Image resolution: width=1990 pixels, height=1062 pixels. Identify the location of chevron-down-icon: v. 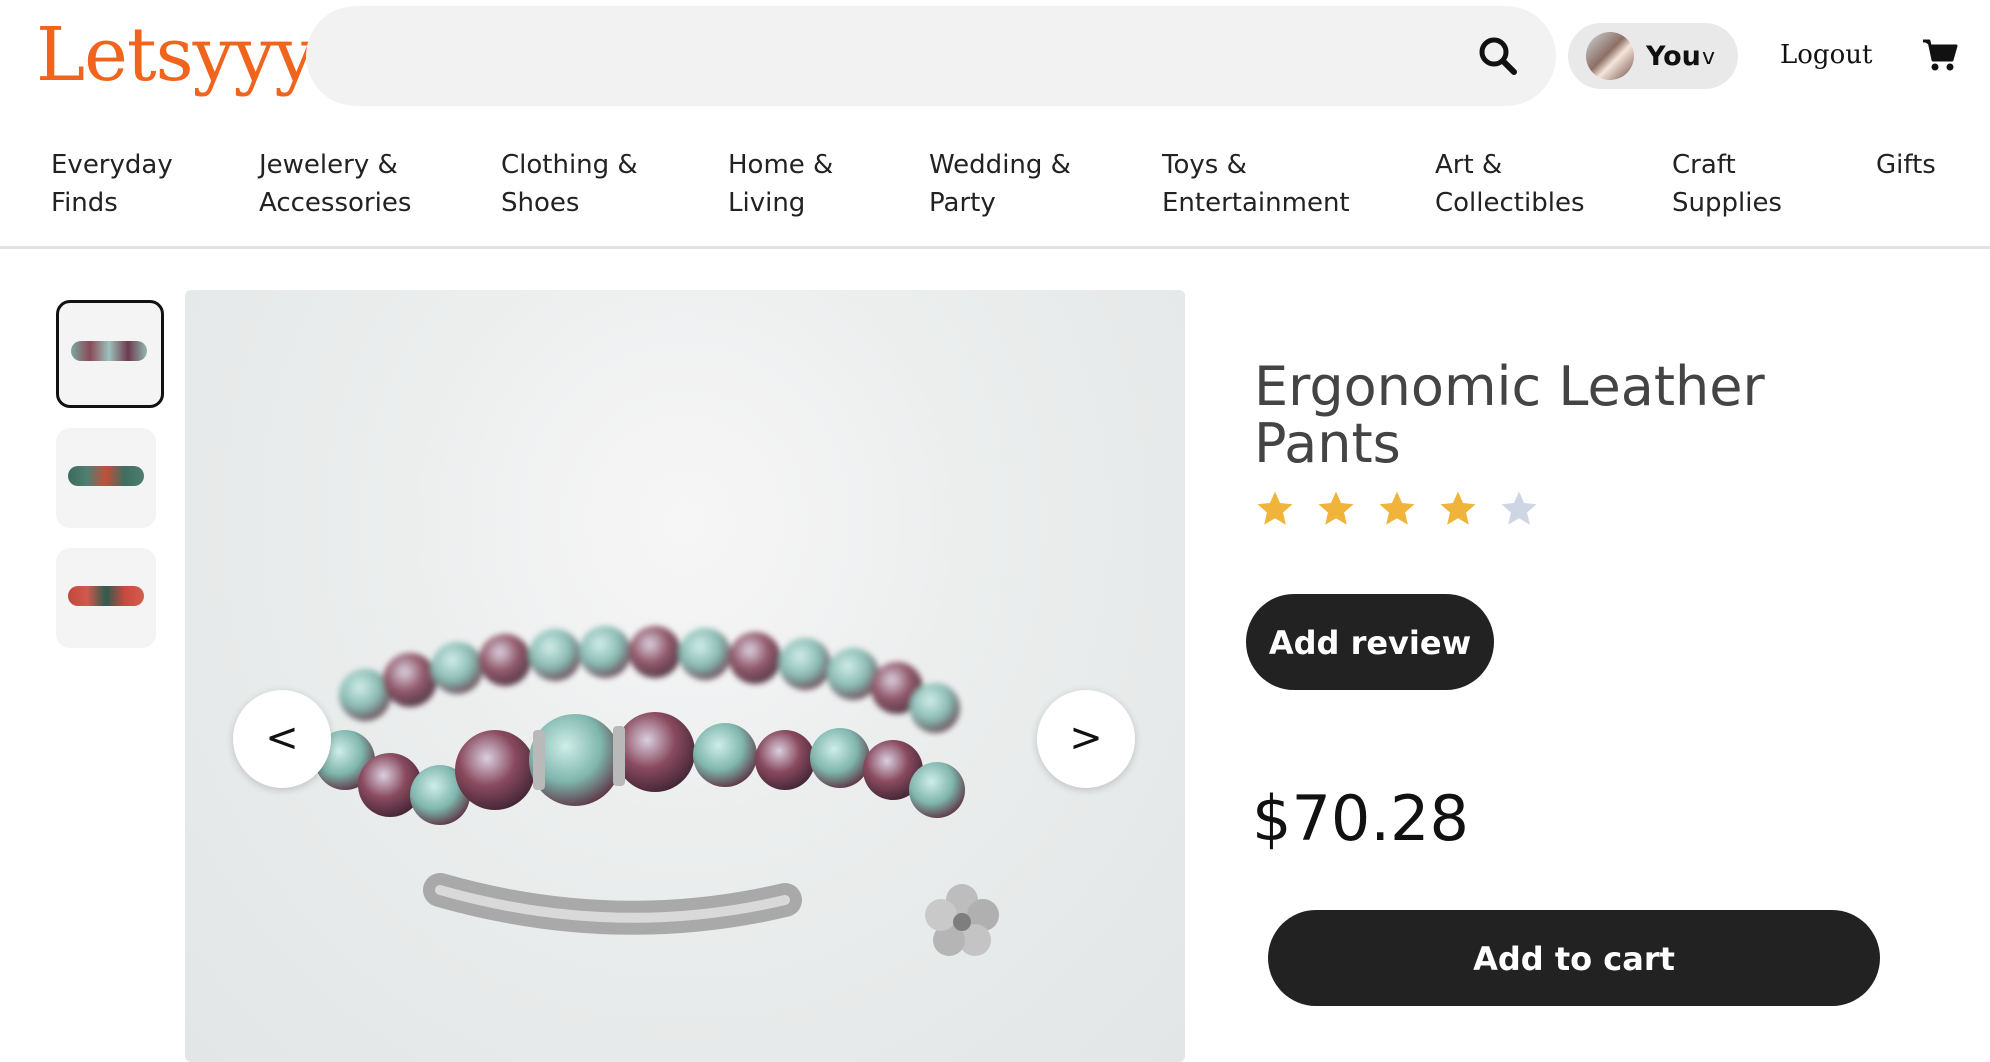
(1709, 57).